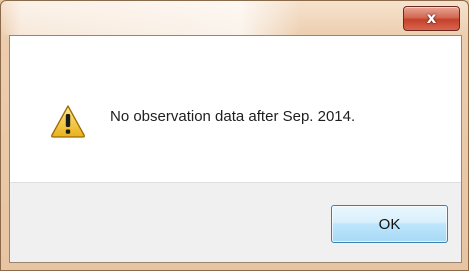 The height and width of the screenshot is (271, 469). What do you see at coordinates (389, 224) in the screenshot?
I see `ok-button: OK` at bounding box center [389, 224].